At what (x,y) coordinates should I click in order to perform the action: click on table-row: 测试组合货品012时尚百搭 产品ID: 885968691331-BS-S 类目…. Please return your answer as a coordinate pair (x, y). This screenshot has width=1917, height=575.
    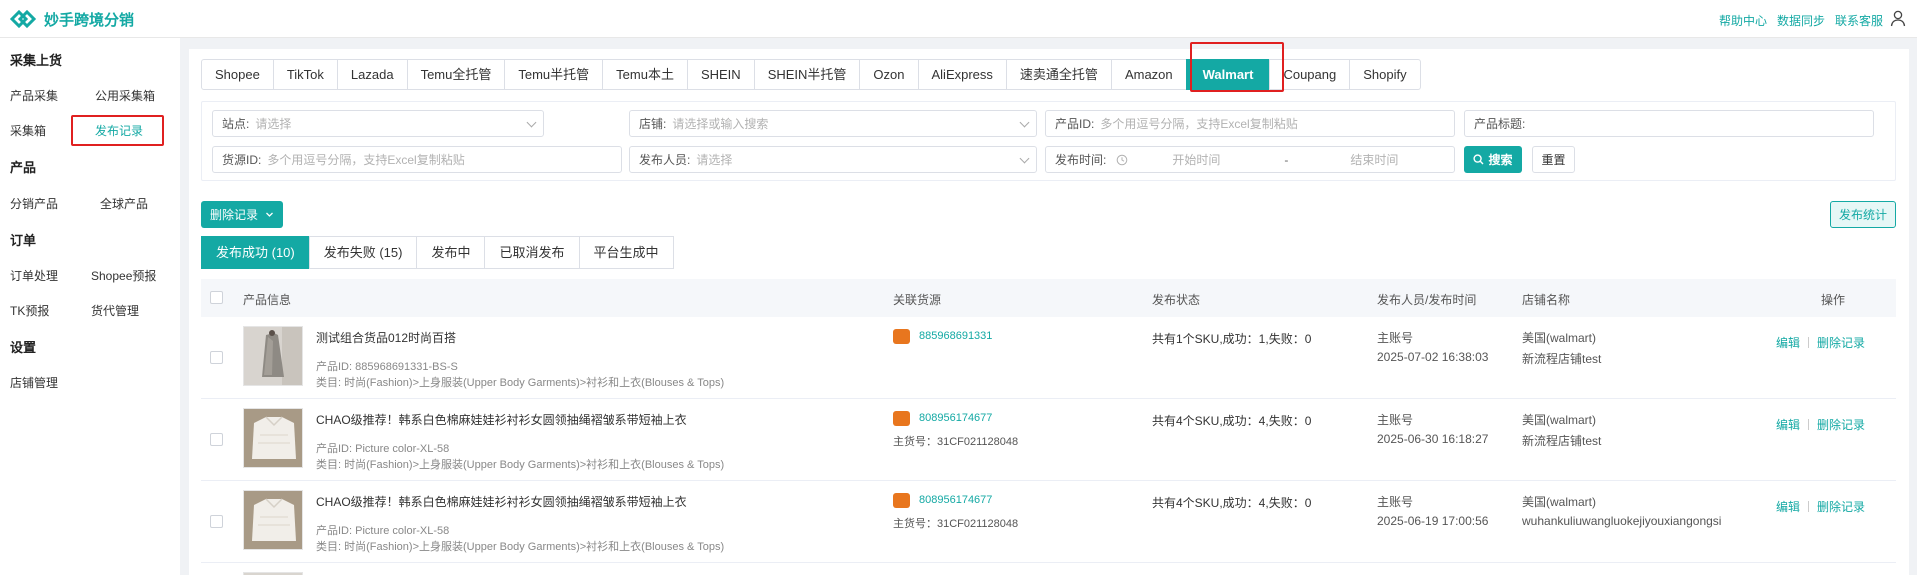
    Looking at the image, I should click on (1048, 358).